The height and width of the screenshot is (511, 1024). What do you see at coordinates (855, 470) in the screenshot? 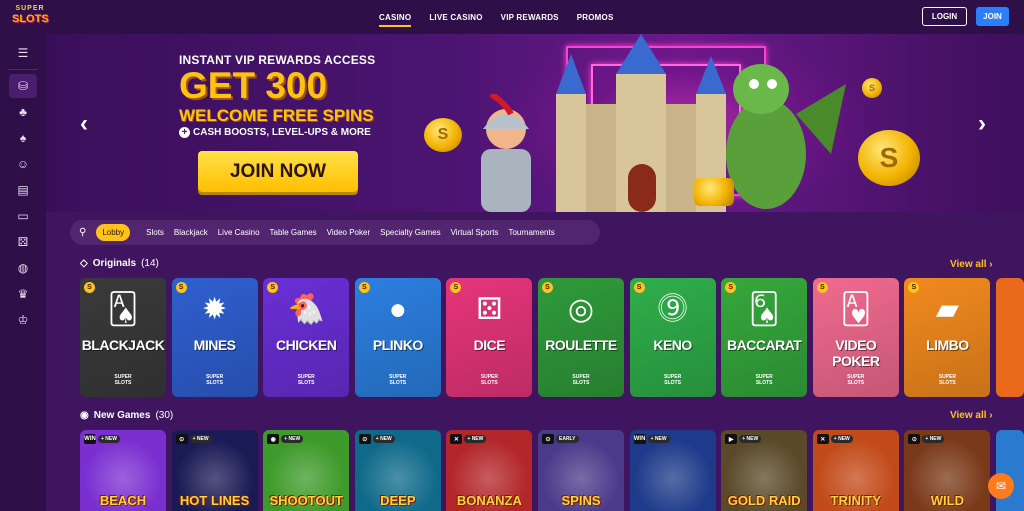
I see `new-game-tile: ✕ + NEW TRINITY` at bounding box center [855, 470].